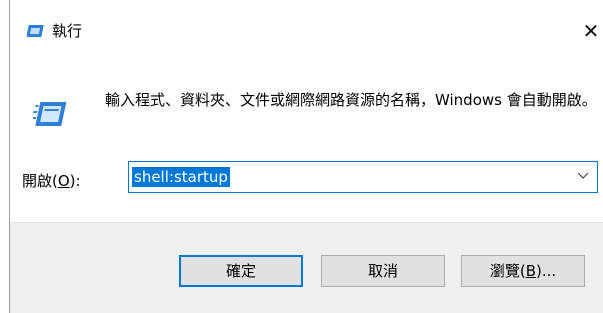  What do you see at coordinates (67, 31) in the screenshot?
I see `window-title: 執行` at bounding box center [67, 31].